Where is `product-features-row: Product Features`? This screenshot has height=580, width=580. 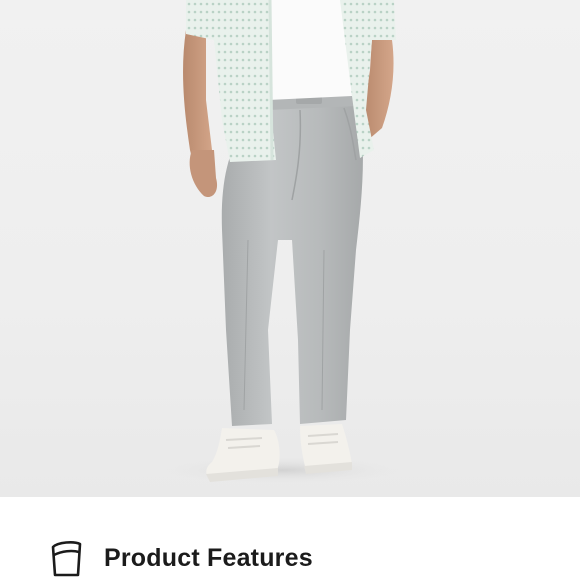
product-features-row: Product Features is located at coordinates (290, 538).